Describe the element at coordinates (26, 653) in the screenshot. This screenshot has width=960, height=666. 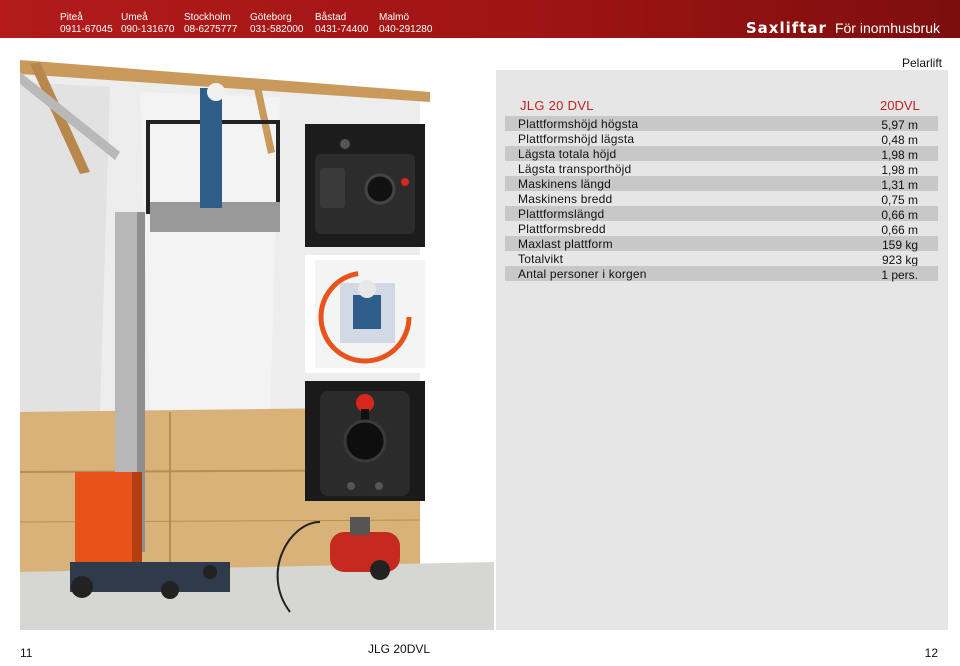
I see `page-number-left: 11` at that location.